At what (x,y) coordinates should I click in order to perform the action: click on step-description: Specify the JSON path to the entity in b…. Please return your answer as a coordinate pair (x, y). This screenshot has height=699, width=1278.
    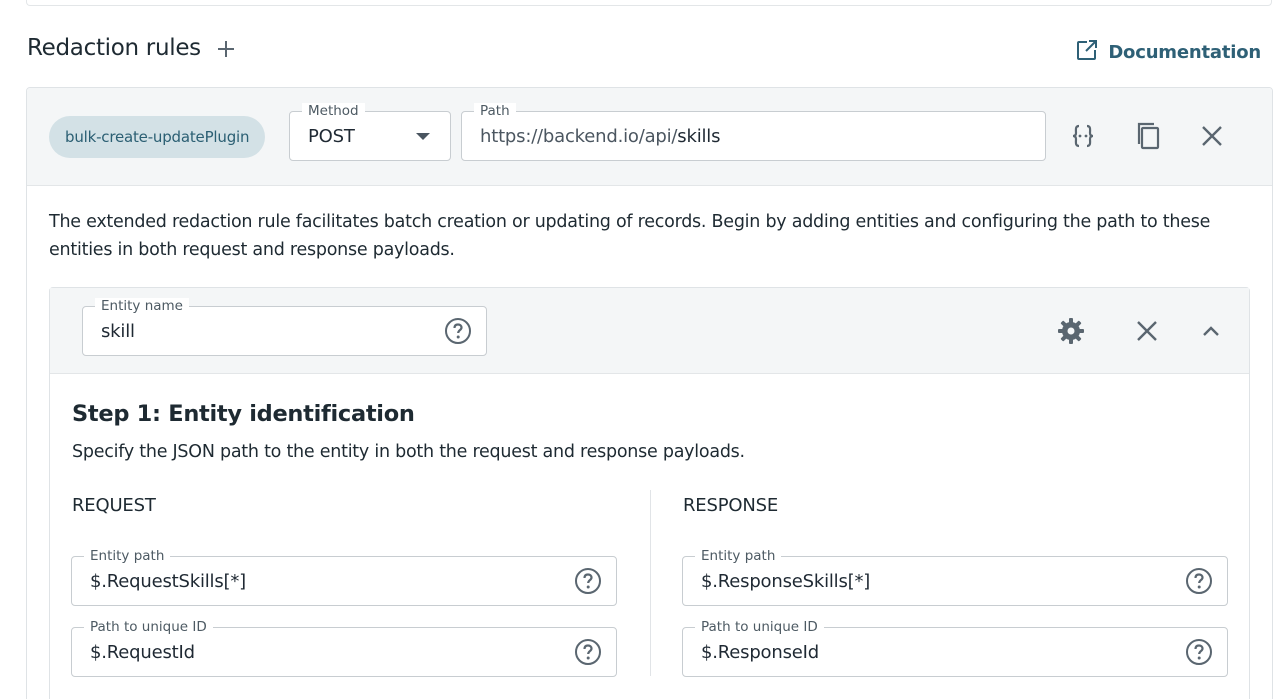
    Looking at the image, I should click on (408, 452).